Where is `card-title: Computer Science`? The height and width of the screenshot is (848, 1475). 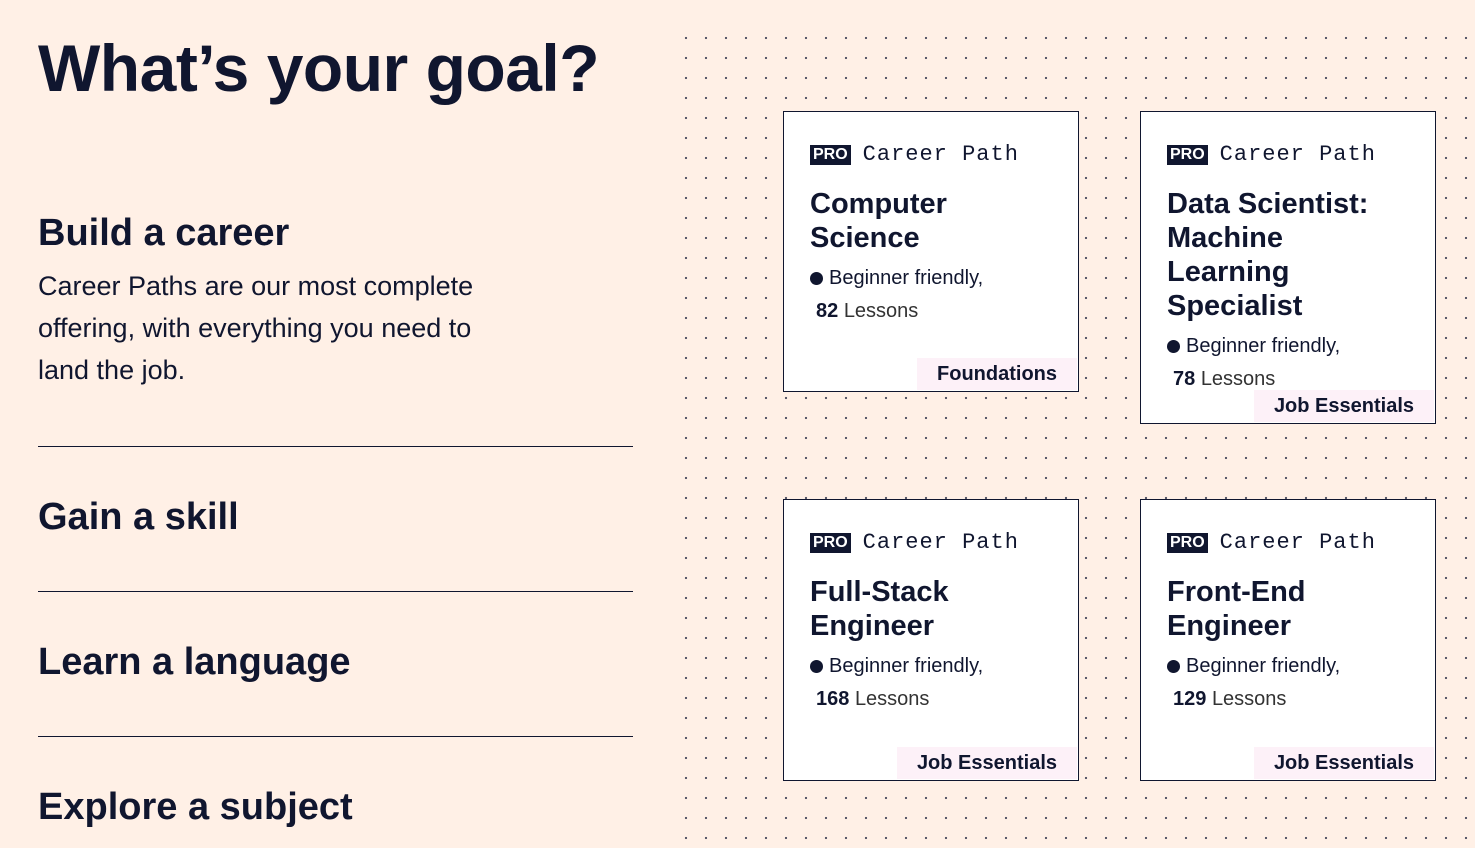 card-title: Computer Science is located at coordinates (878, 221).